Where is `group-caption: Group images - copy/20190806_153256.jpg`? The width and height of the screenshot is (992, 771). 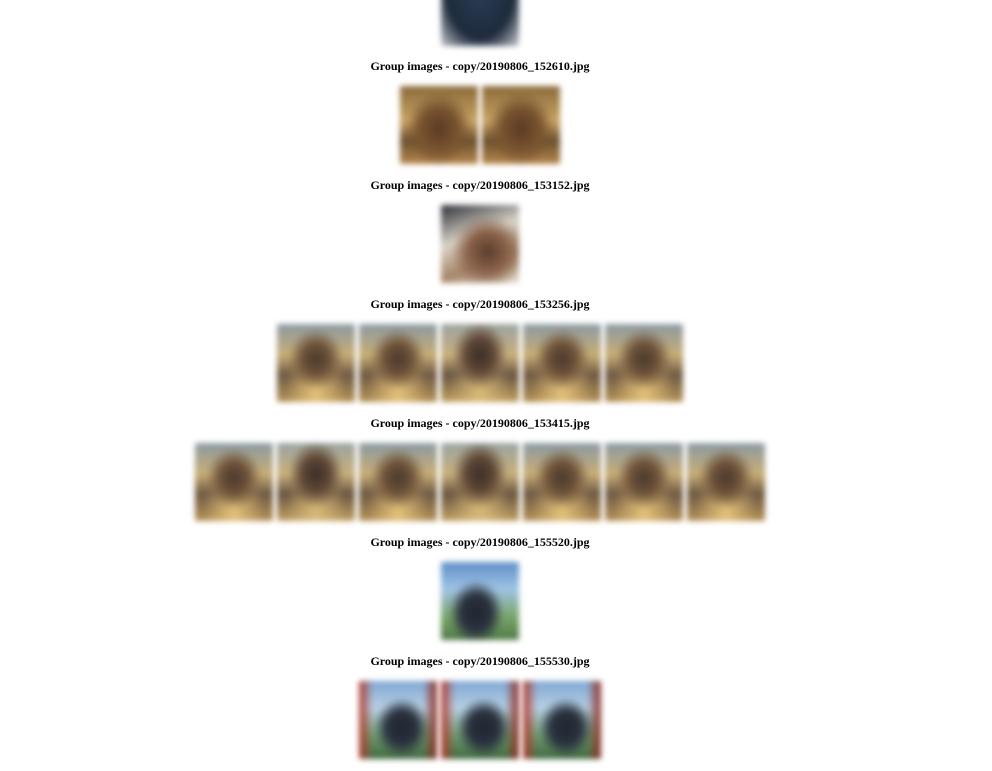
group-caption: Group images - copy/20190806_153256.jpg is located at coordinates (480, 304).